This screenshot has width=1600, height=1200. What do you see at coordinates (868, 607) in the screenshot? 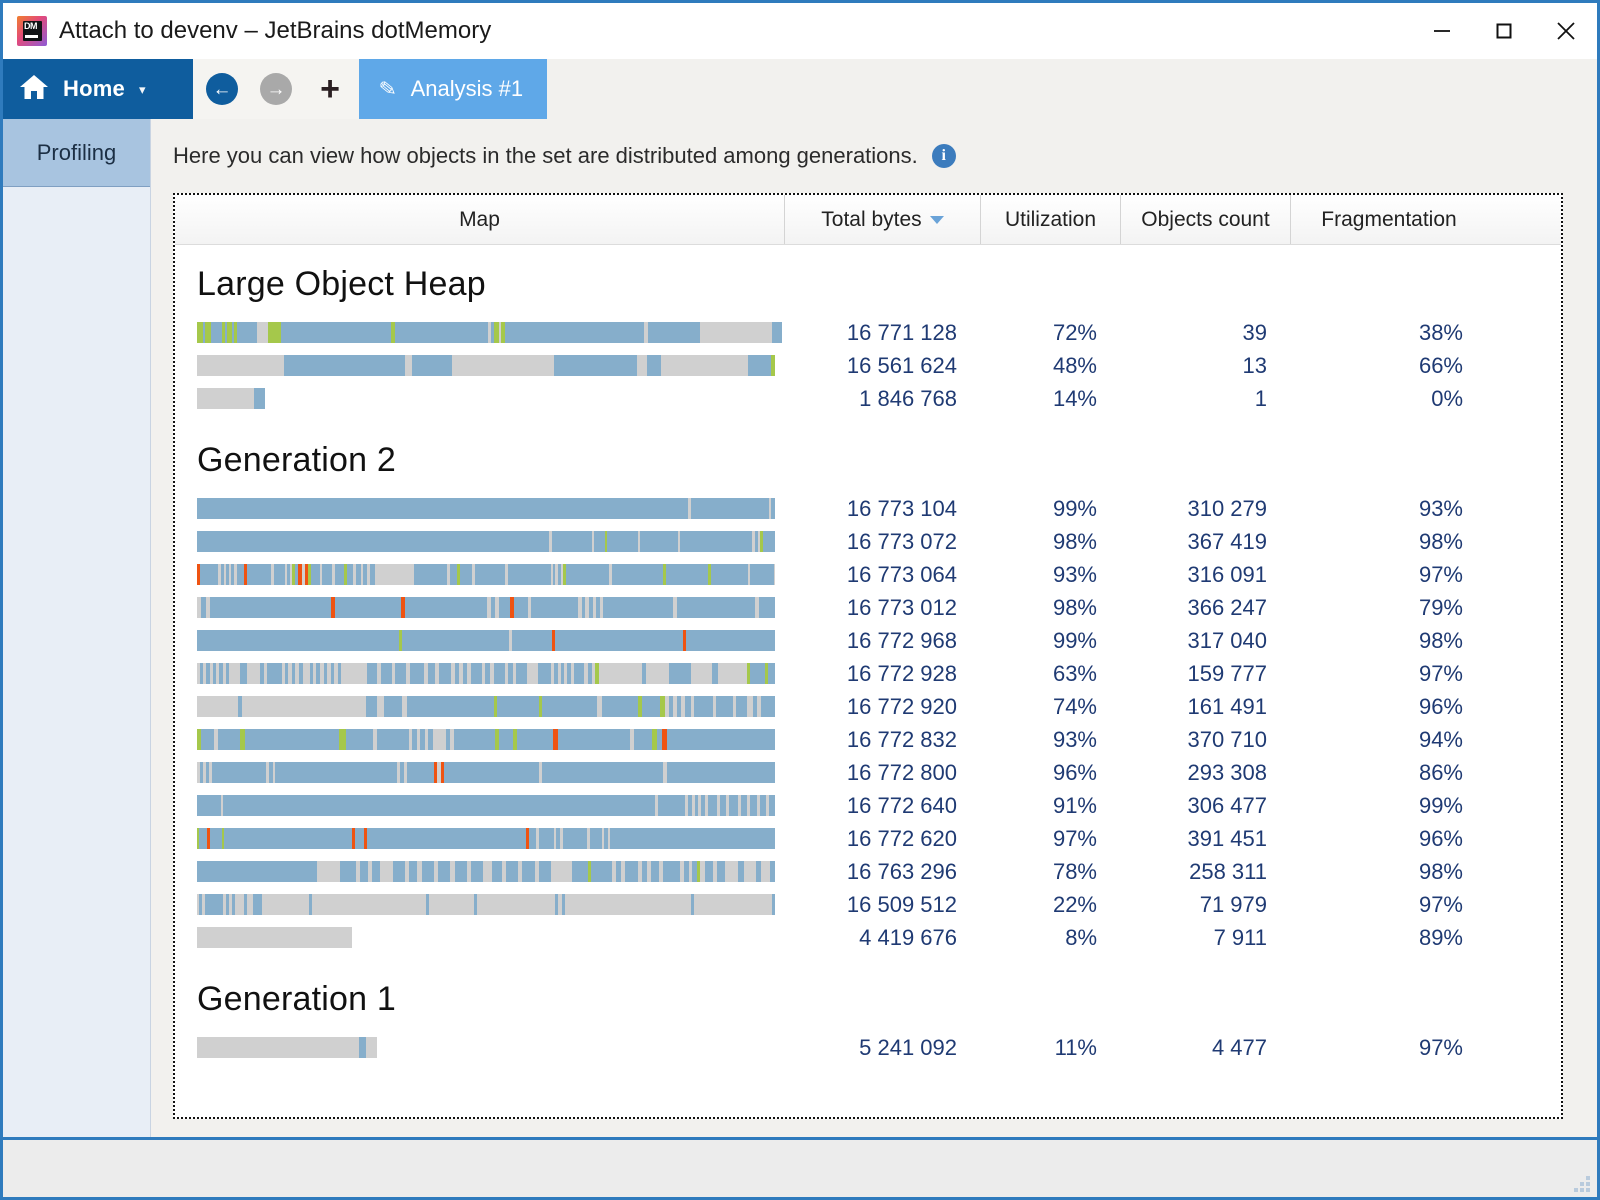
I see `table-row: 16 773 012 98% 366 247 79%` at bounding box center [868, 607].